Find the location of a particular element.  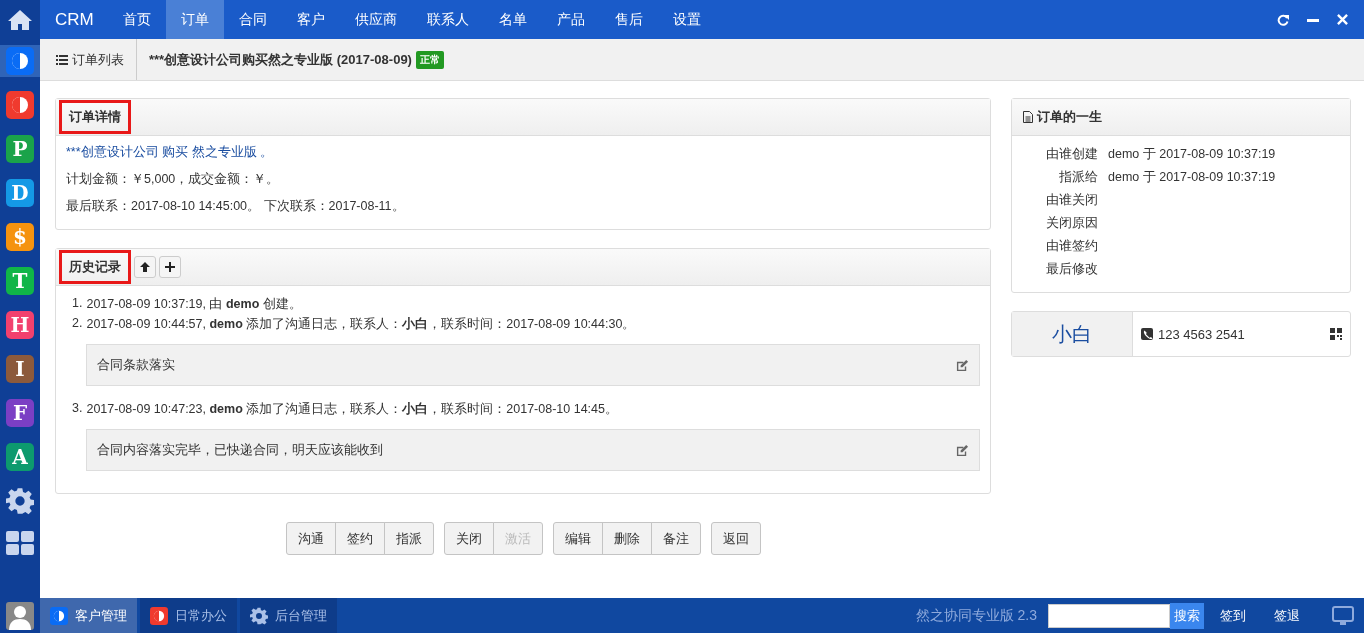

phone-icon is located at coordinates (1147, 334).